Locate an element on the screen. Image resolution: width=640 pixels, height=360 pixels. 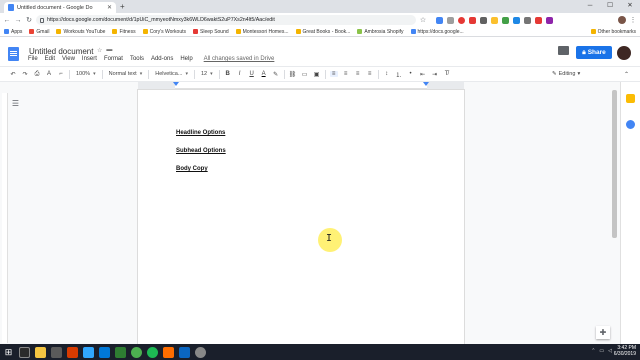
increase-indent-icon: ⇥ is located at coordinates (435, 74).